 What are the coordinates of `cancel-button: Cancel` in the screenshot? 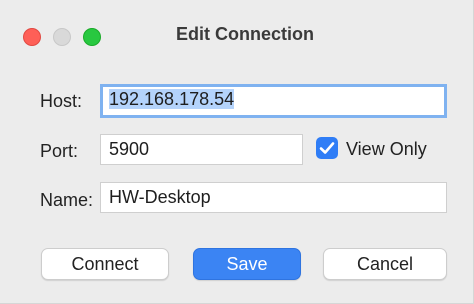 It's located at (385, 264).